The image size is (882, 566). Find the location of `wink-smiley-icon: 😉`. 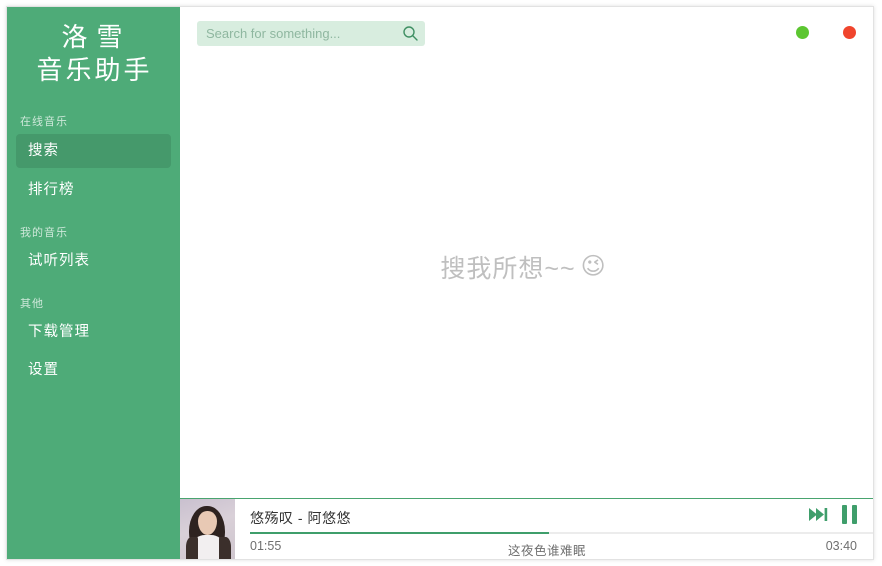

wink-smiley-icon: 😉 is located at coordinates (593, 266).